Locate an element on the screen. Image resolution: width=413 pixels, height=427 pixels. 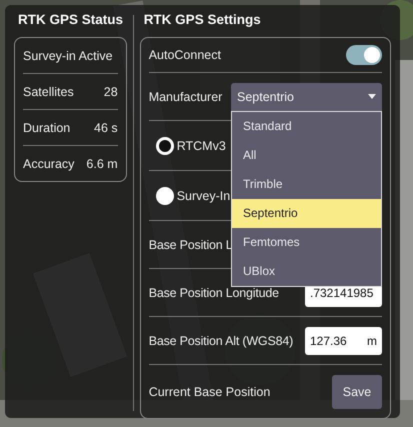
status-value: 6.6 m is located at coordinates (102, 163).